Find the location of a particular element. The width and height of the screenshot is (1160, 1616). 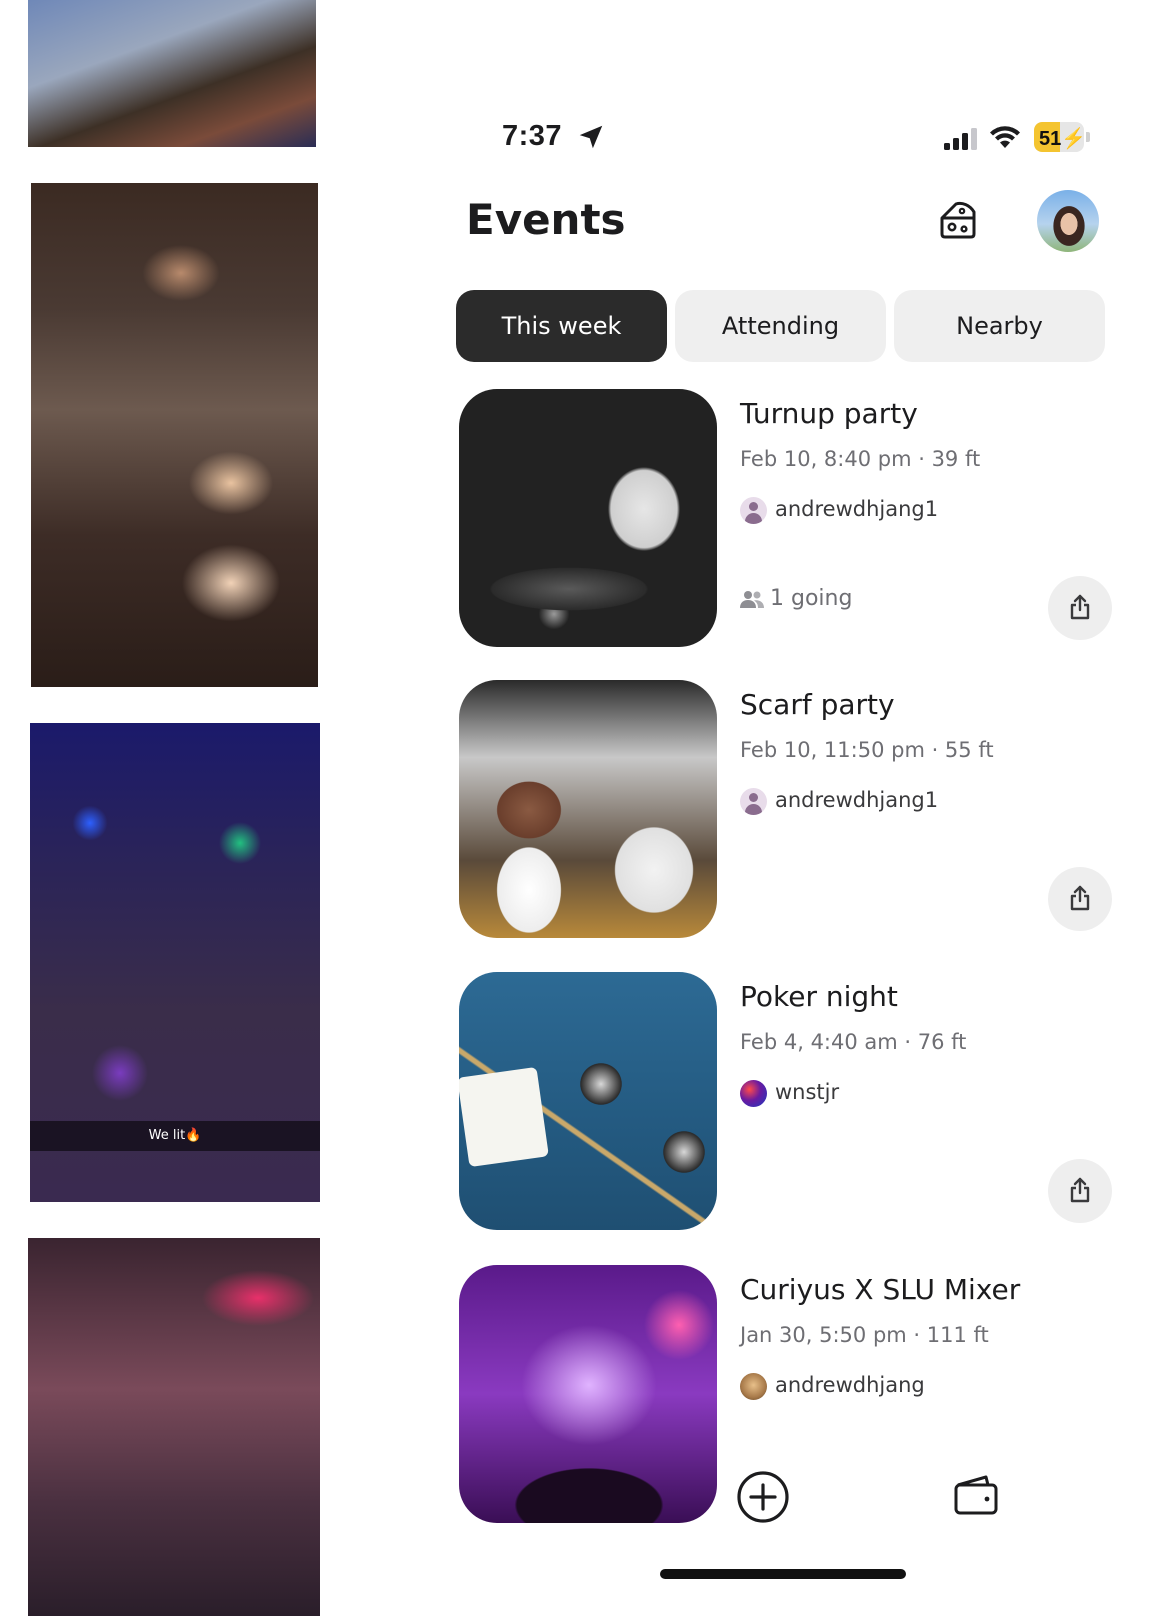

event-title: Curiyus X SLU Mixer is located at coordinates (880, 1289).